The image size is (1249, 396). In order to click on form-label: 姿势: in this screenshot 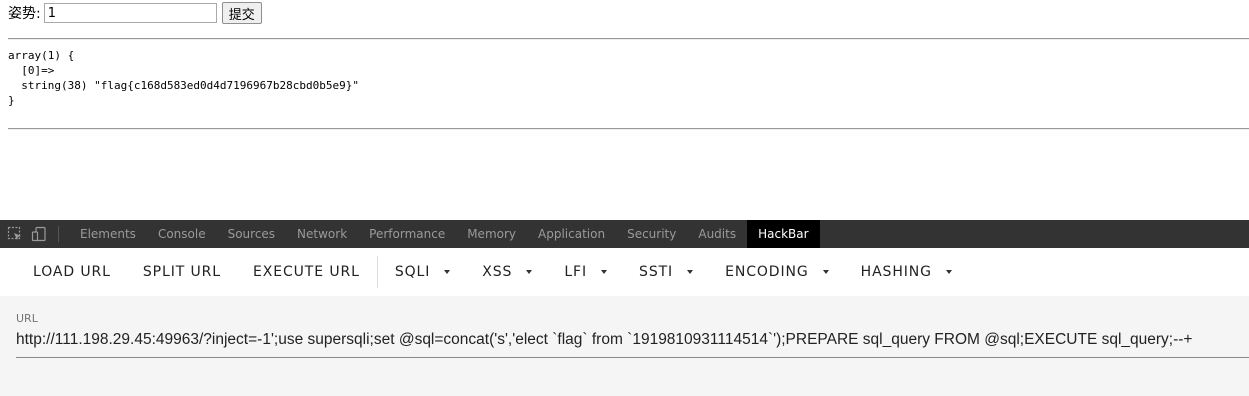, I will do `click(24, 14)`.